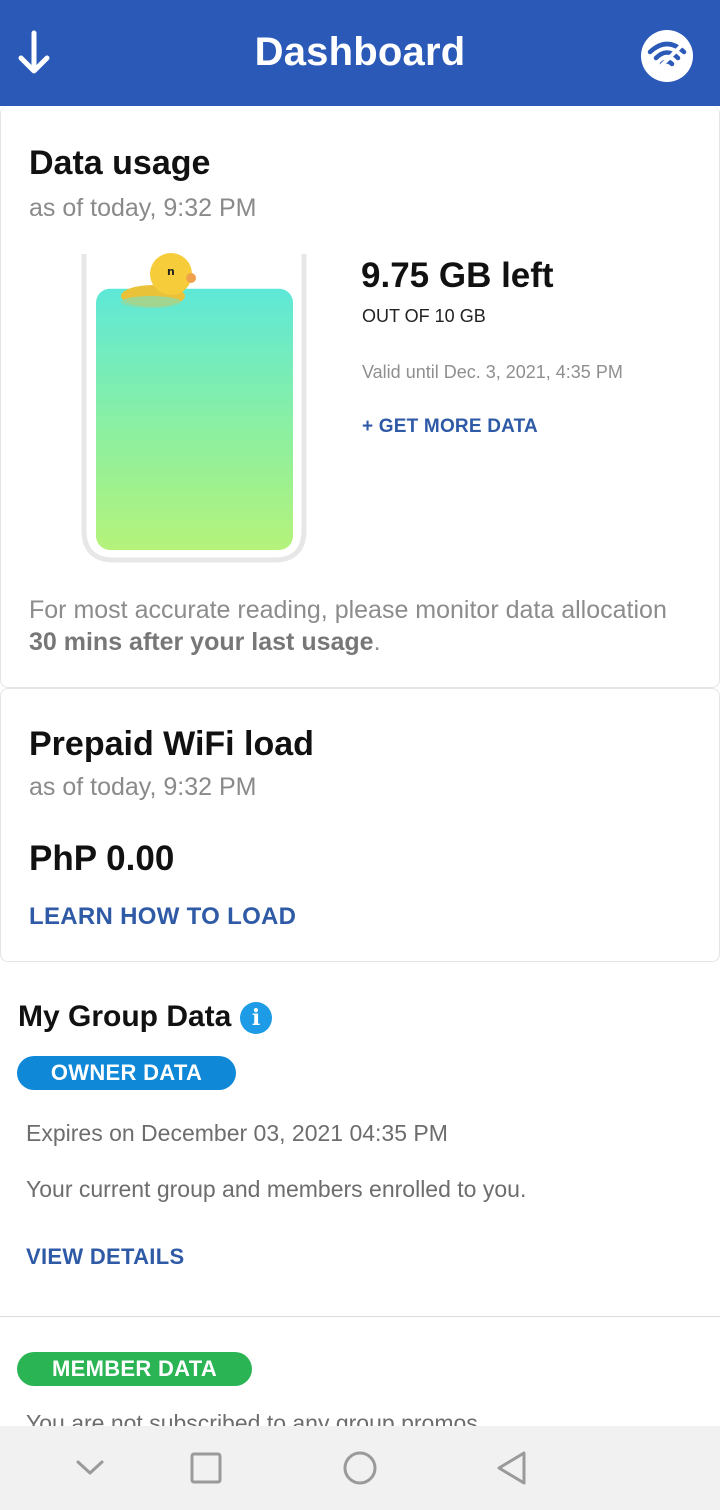 The width and height of the screenshot is (720, 1510). Describe the element at coordinates (90, 1468) in the screenshot. I see `chevron-down-icon` at that location.